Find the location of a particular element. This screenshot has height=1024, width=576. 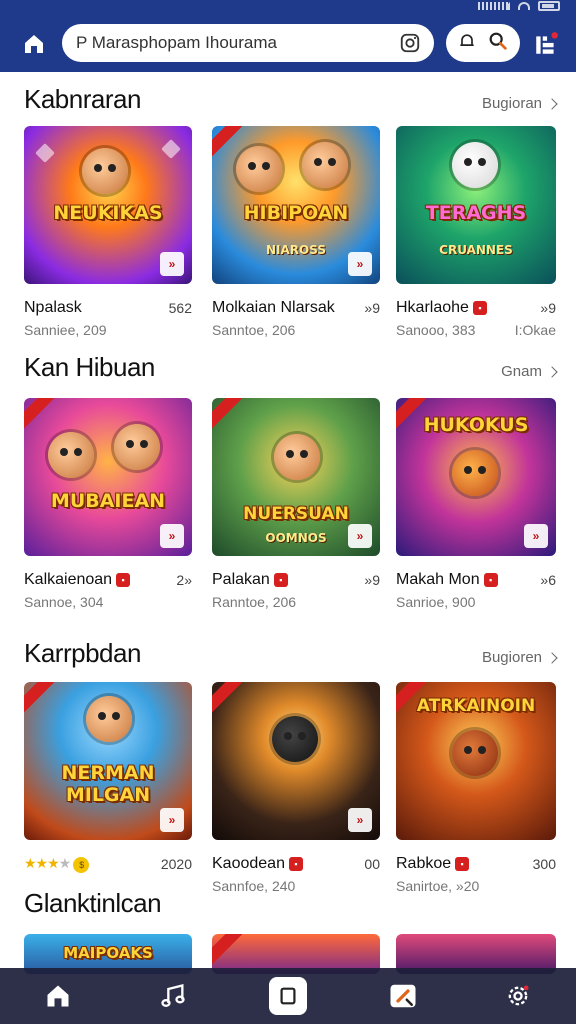

game-card: HUKOKUS » Makah Mon ▪ »6 Sanrioe, 900 is located at coordinates (476, 504).